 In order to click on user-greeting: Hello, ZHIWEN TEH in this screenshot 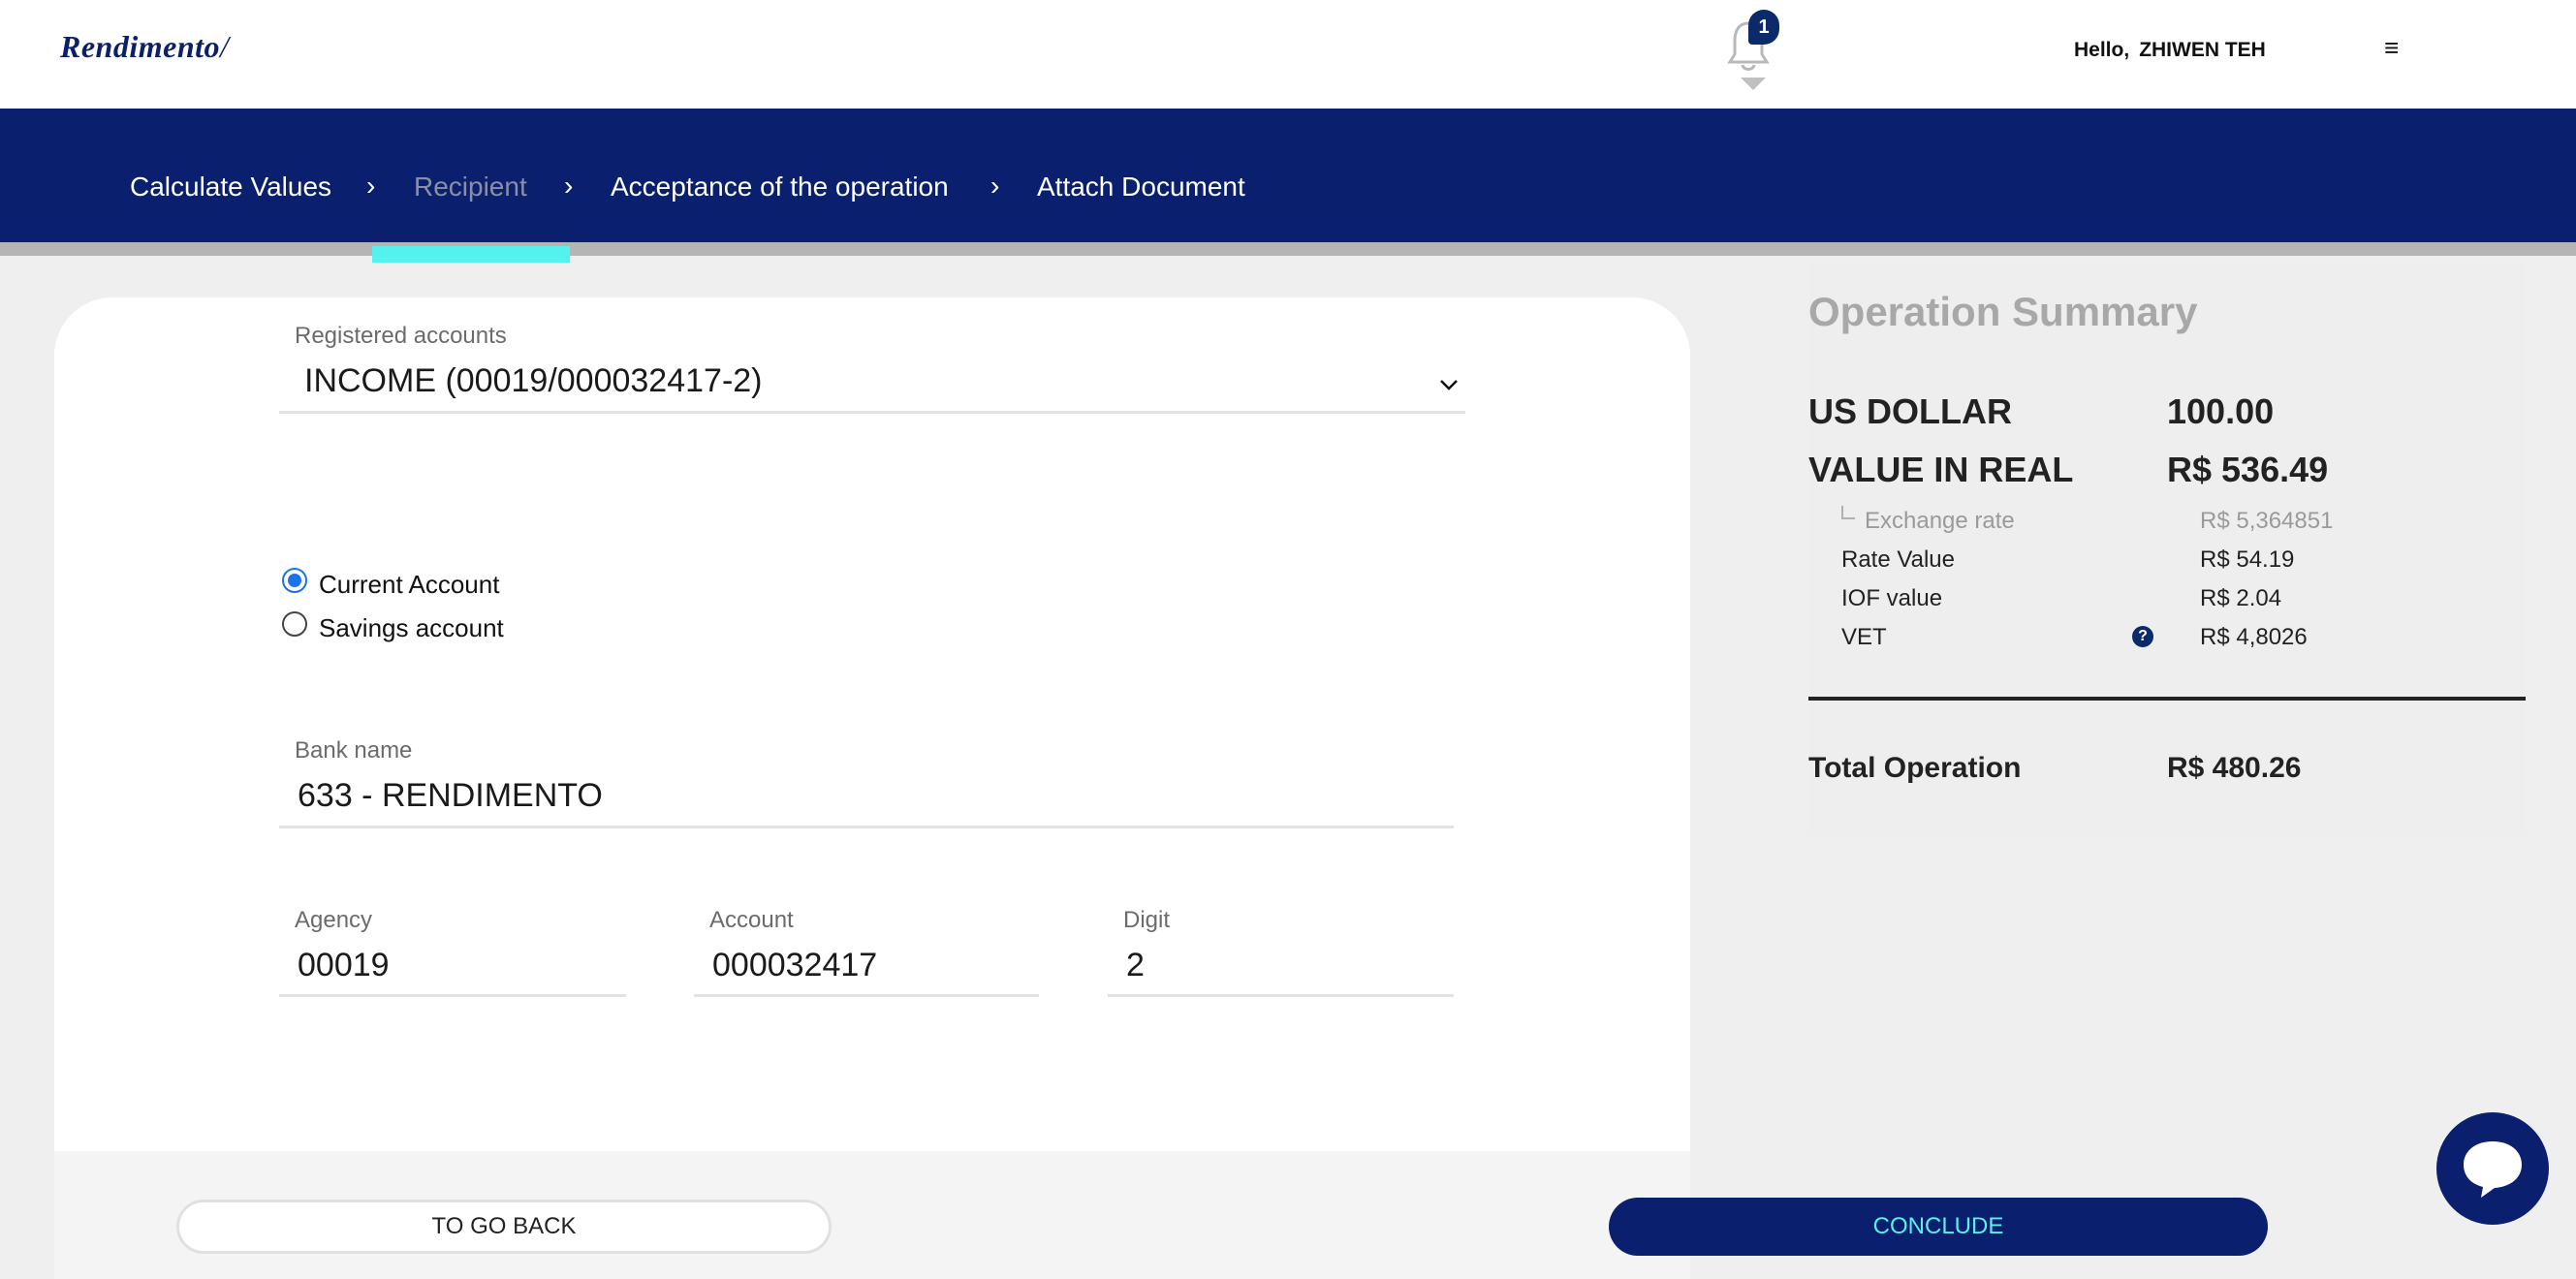, I will do `click(2170, 51)`.